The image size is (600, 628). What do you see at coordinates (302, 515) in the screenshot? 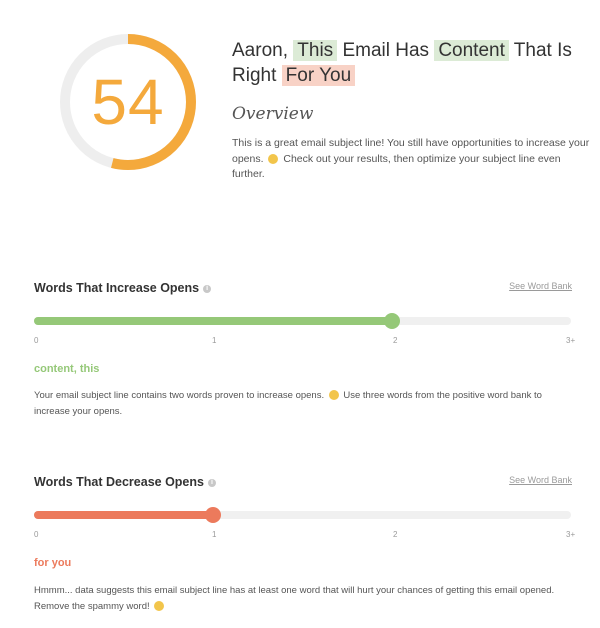
I see `decrease-opens-bar` at bounding box center [302, 515].